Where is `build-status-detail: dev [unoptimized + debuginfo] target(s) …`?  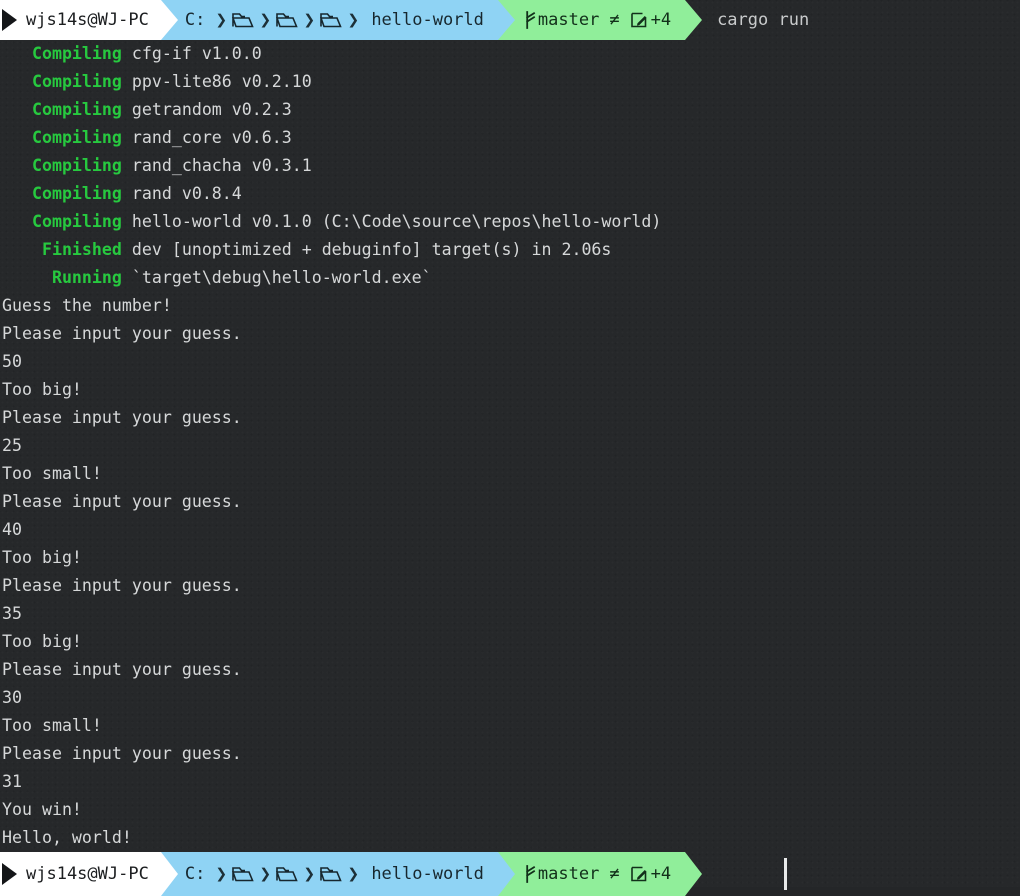
build-status-detail: dev [unoptimized + debuginfo] target(s) … is located at coordinates (366, 249).